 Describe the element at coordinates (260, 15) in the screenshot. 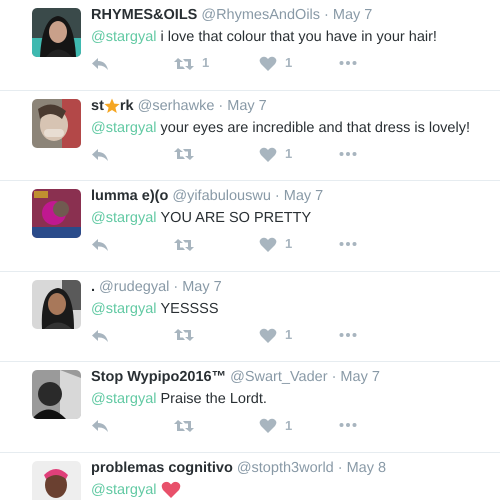

I see `user-handle: @RhymesAndOils` at that location.